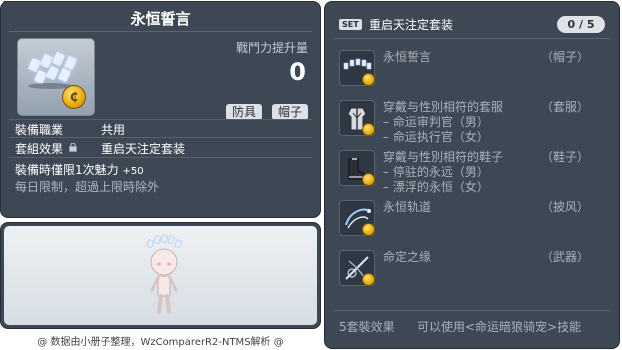  What do you see at coordinates (564, 57) in the screenshot?
I see `set-item-type: （帽子）` at bounding box center [564, 57].